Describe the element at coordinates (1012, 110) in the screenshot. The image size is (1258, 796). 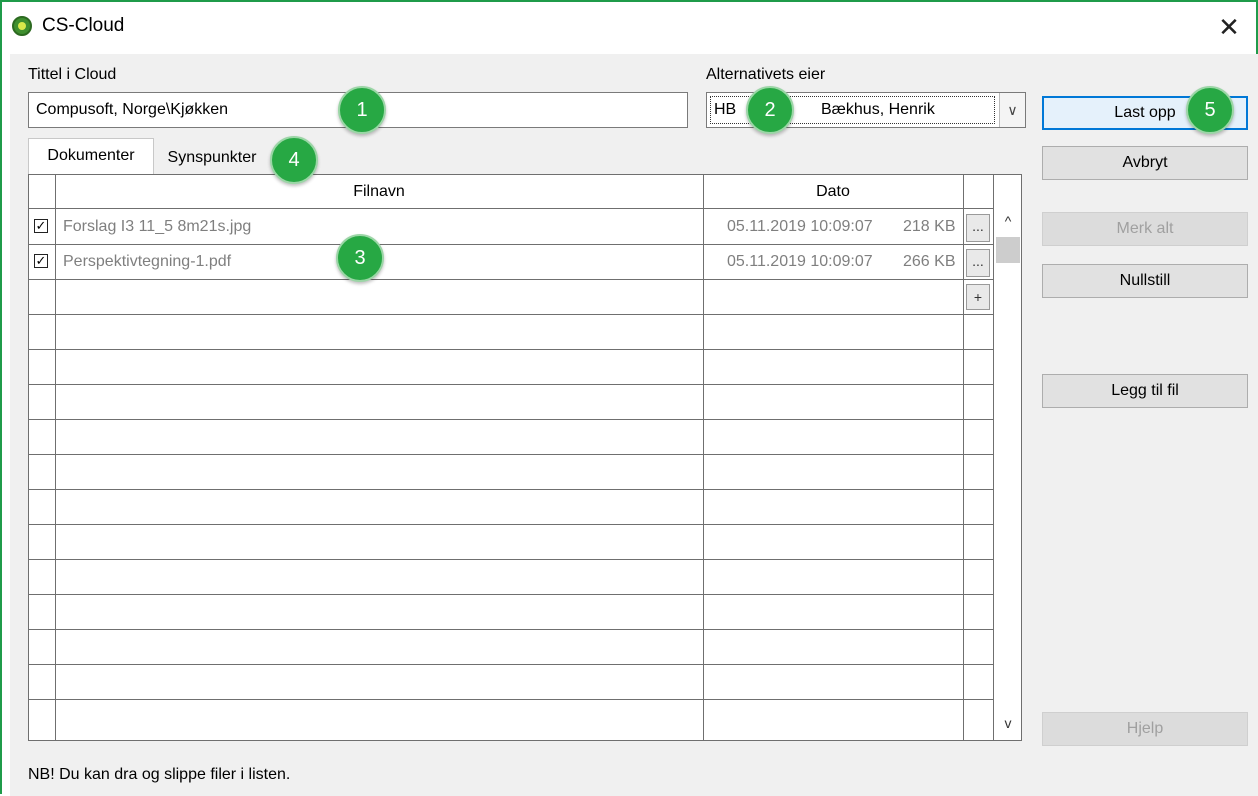
I see `chevron-down-icon: ∨` at that location.